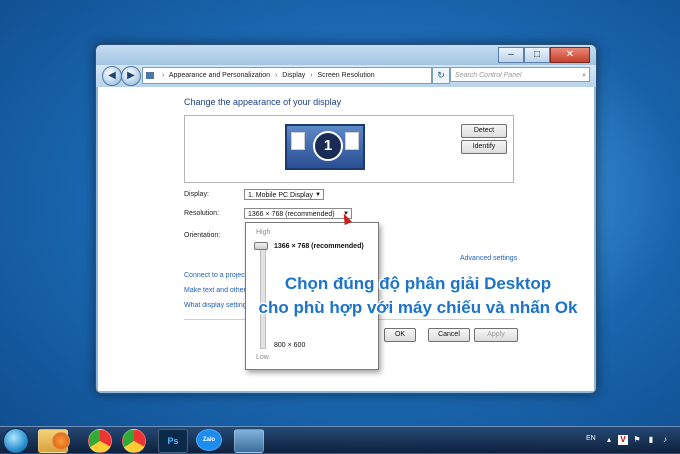  What do you see at coordinates (328, 146) in the screenshot?
I see `monitor-number: 1` at bounding box center [328, 146].